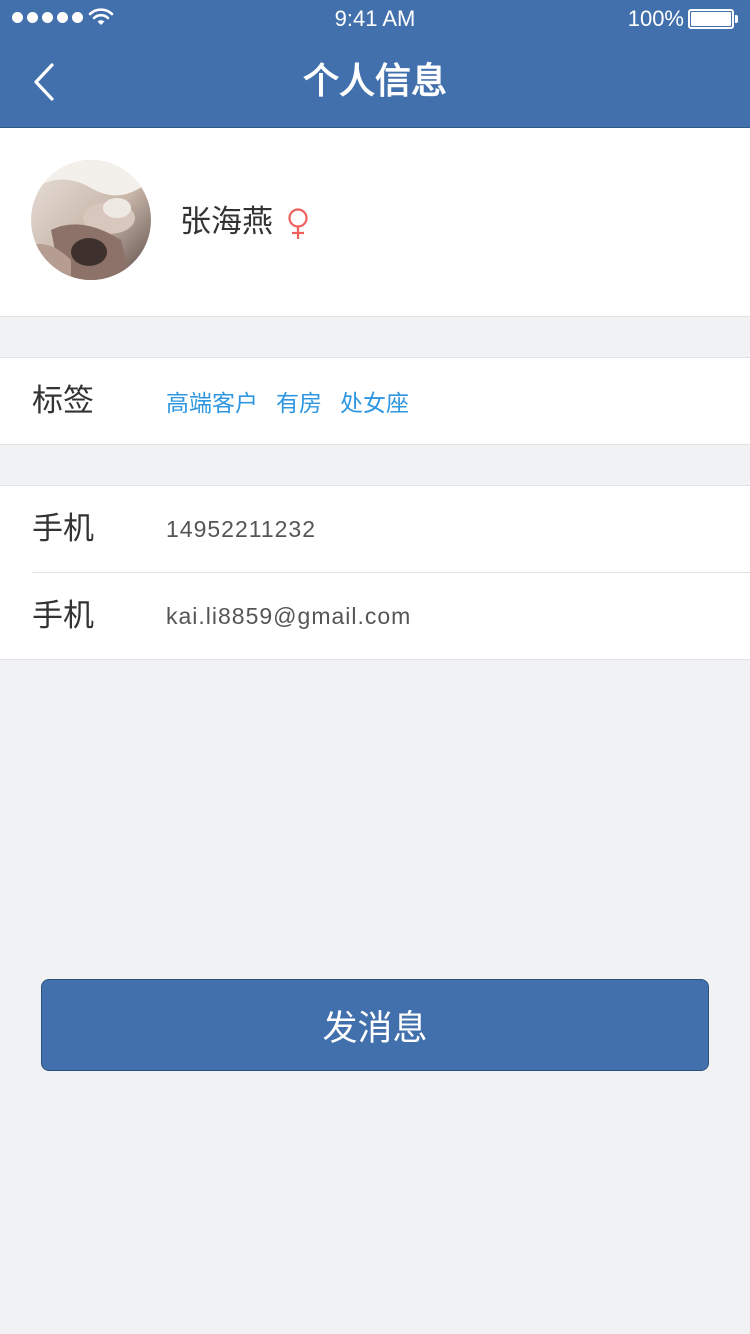  Describe the element at coordinates (63, 401) in the screenshot. I see `tags-label: 标签` at that location.